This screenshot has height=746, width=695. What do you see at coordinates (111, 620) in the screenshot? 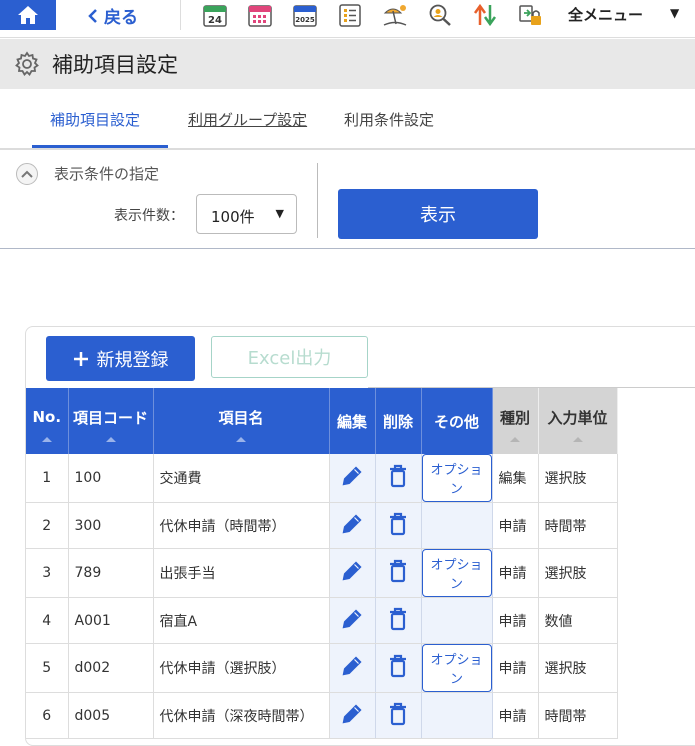
I see `cell-code: A001` at bounding box center [111, 620].